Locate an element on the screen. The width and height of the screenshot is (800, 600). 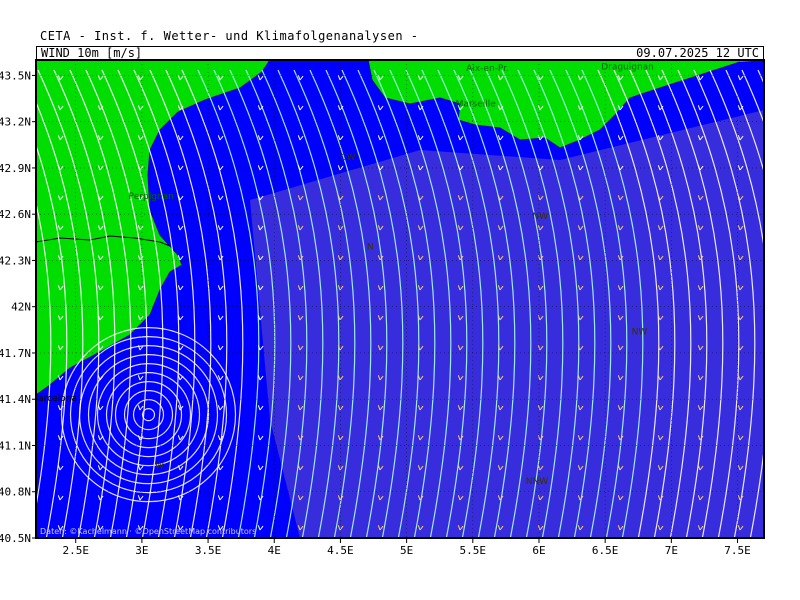
lat-tick-label: 42.6N is located at coordinates (15, 214).